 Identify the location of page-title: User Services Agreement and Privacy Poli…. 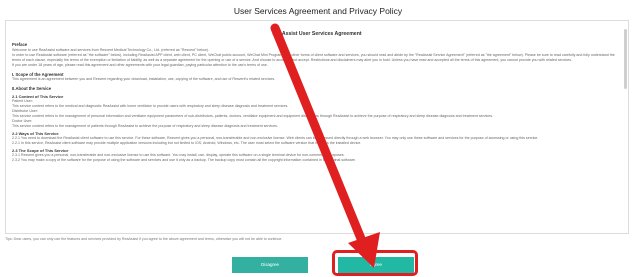
(318, 11).